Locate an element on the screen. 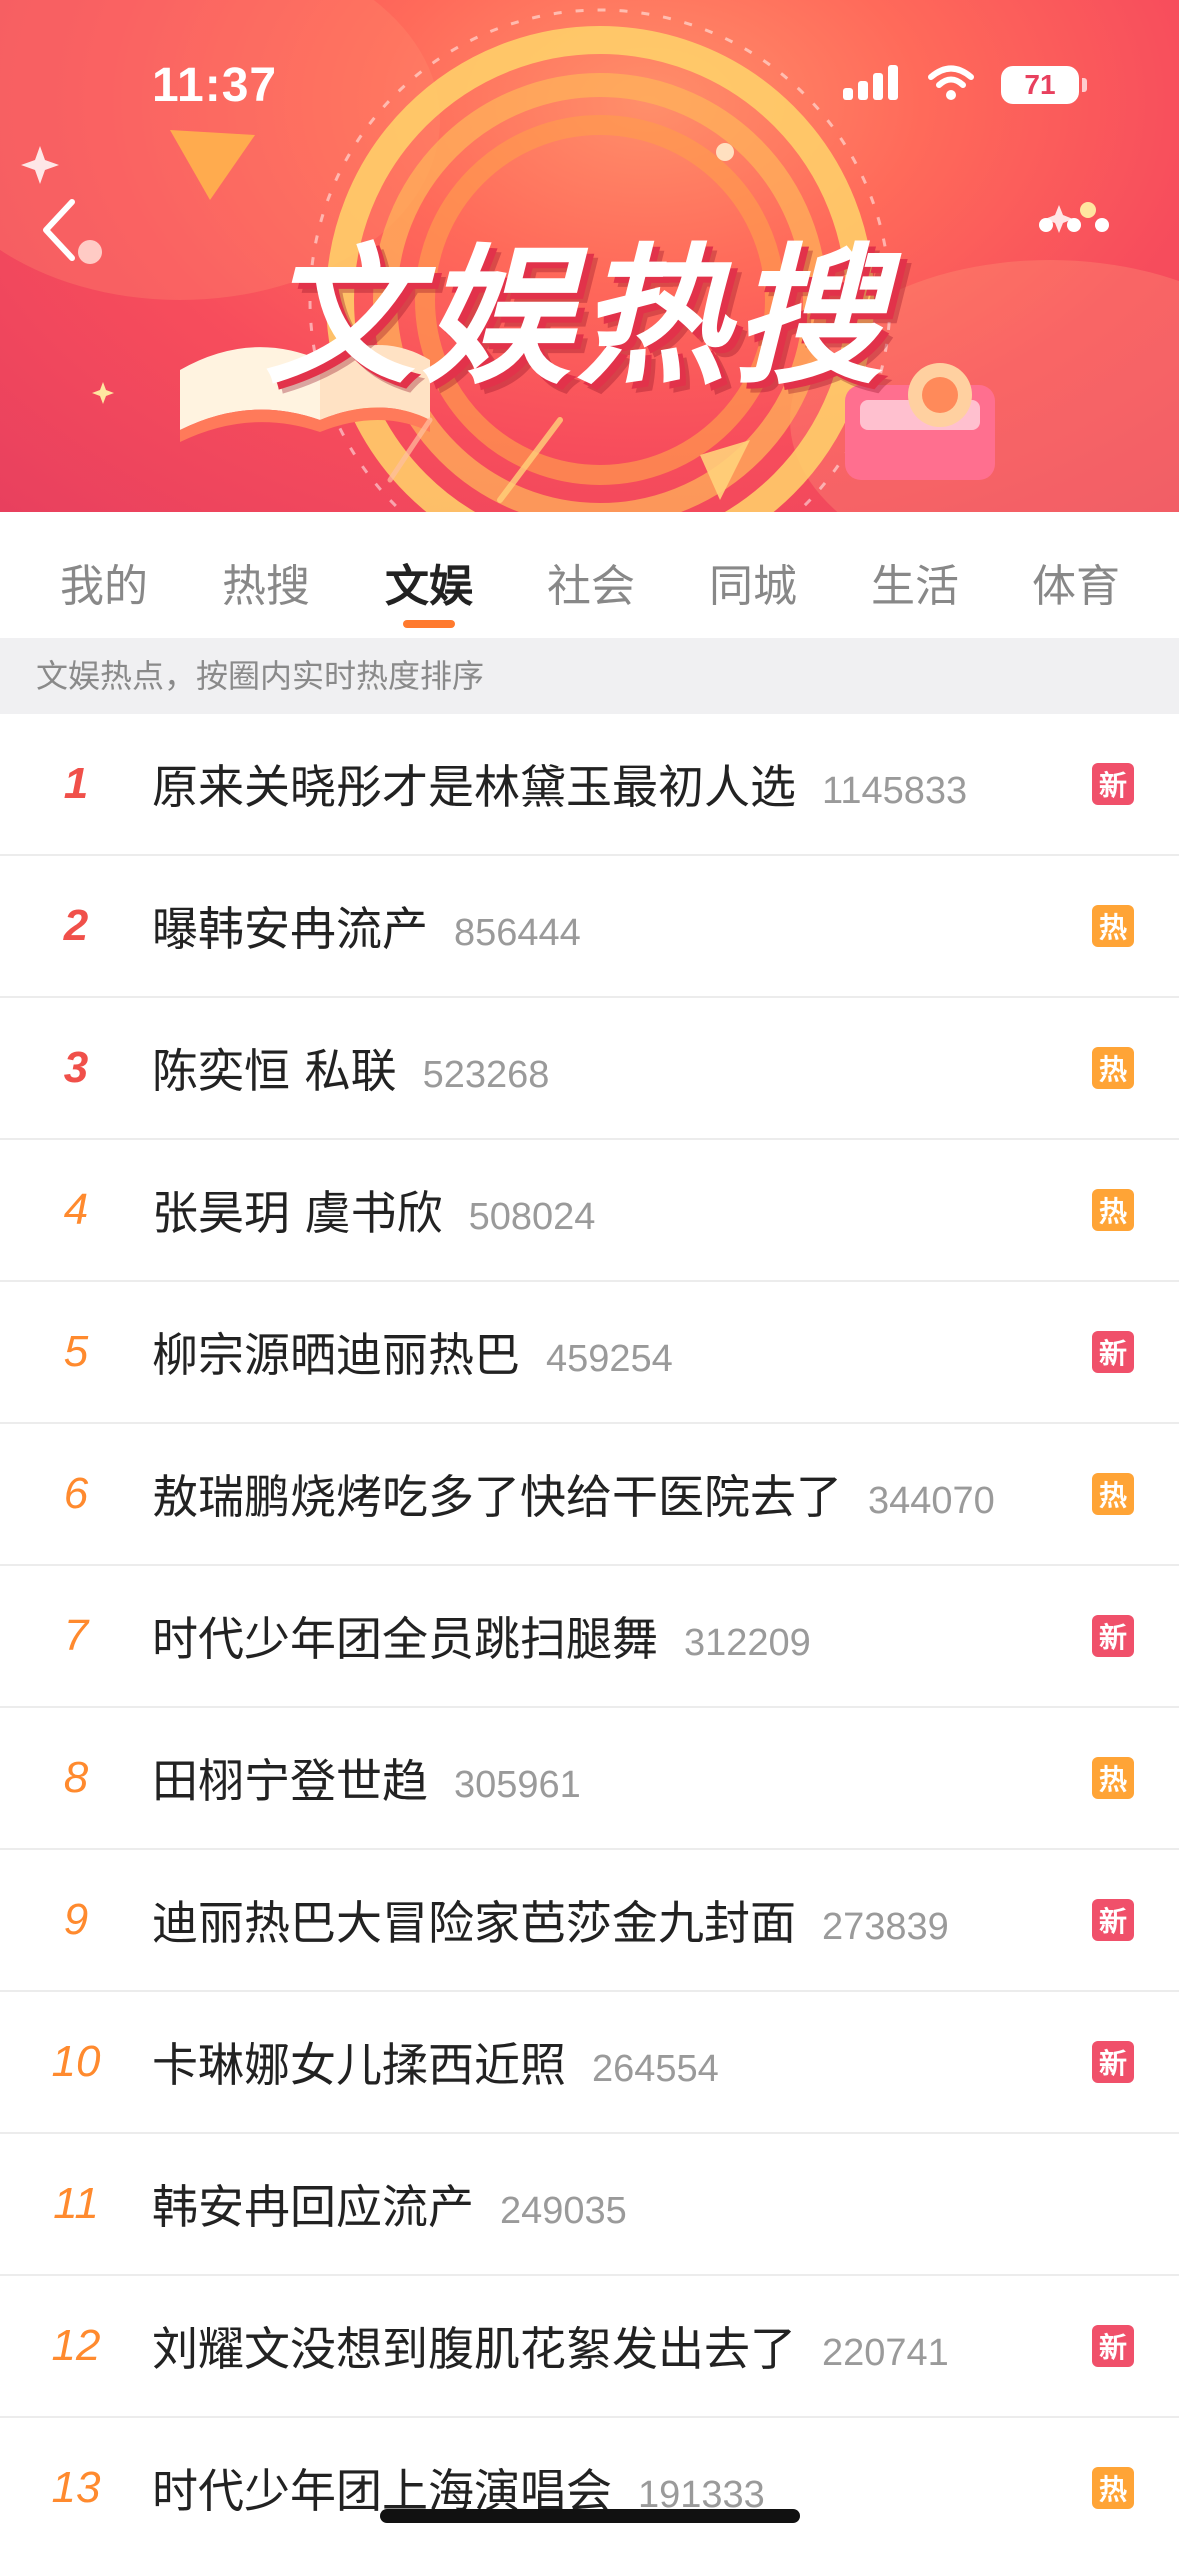 The height and width of the screenshot is (2556, 1179). rank-number: 9 is located at coordinates (76, 1919).